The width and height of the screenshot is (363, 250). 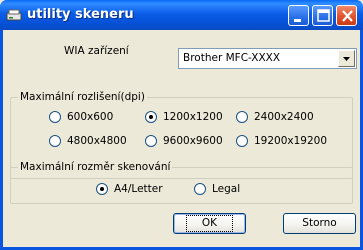 What do you see at coordinates (181, 15) in the screenshot?
I see `title-bar: utility skeneru` at bounding box center [181, 15].